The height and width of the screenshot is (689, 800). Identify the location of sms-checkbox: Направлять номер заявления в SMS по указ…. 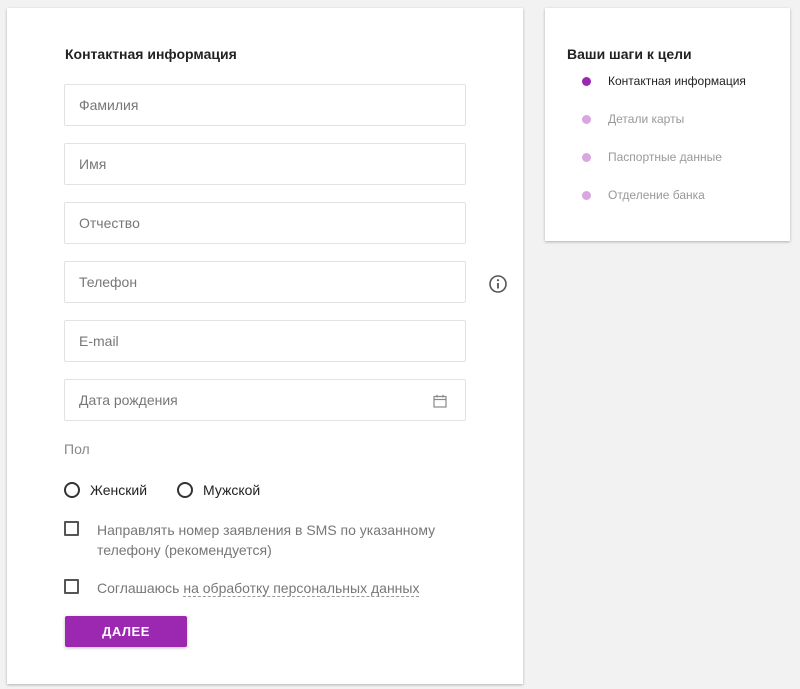
(260, 540).